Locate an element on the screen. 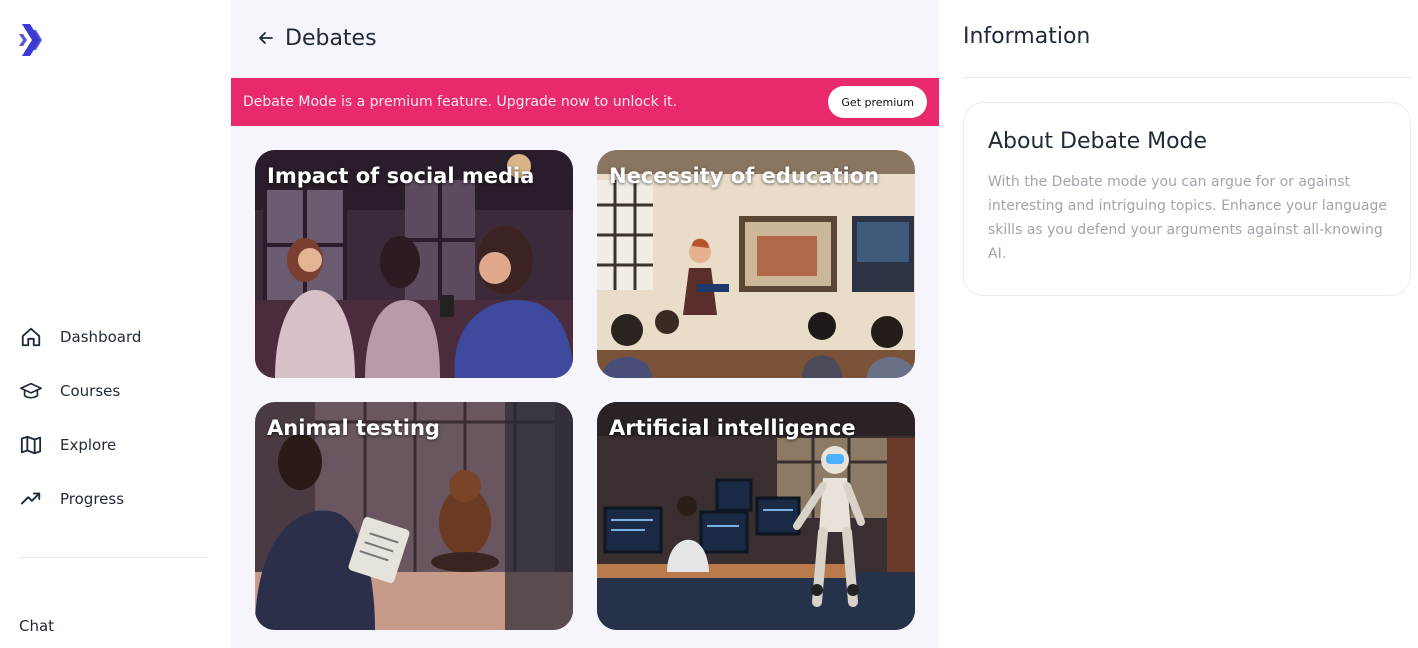 The height and width of the screenshot is (648, 1418). sidebar-item-chat: Chat is located at coordinates (36, 626).